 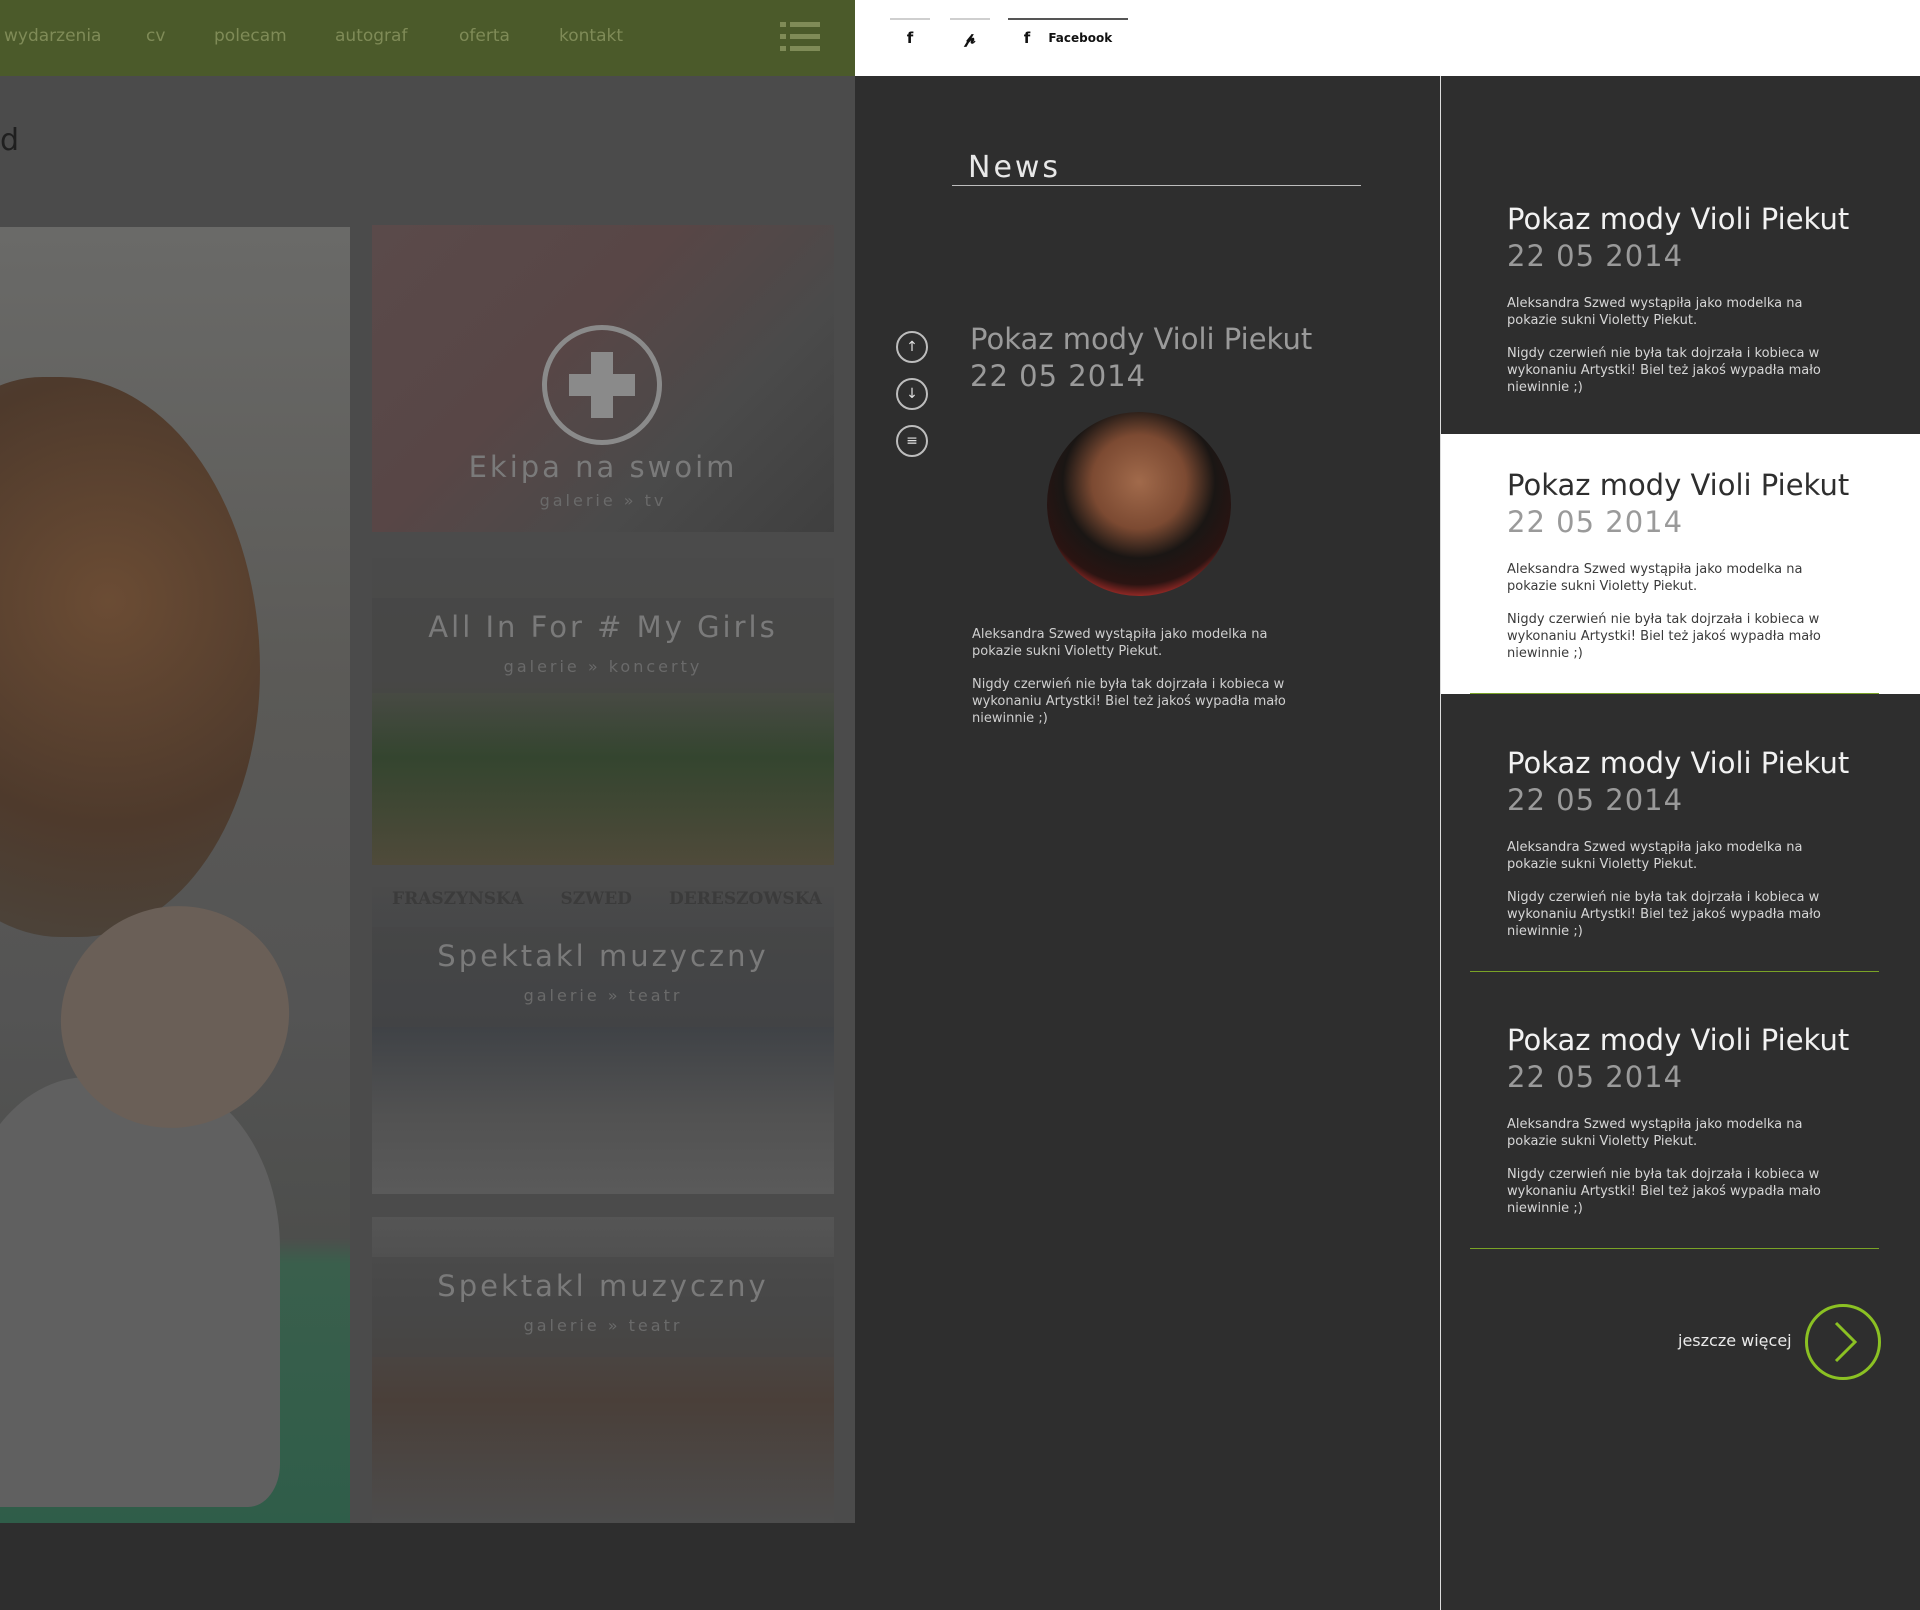 I want to click on plus-icon, so click(x=602, y=385).